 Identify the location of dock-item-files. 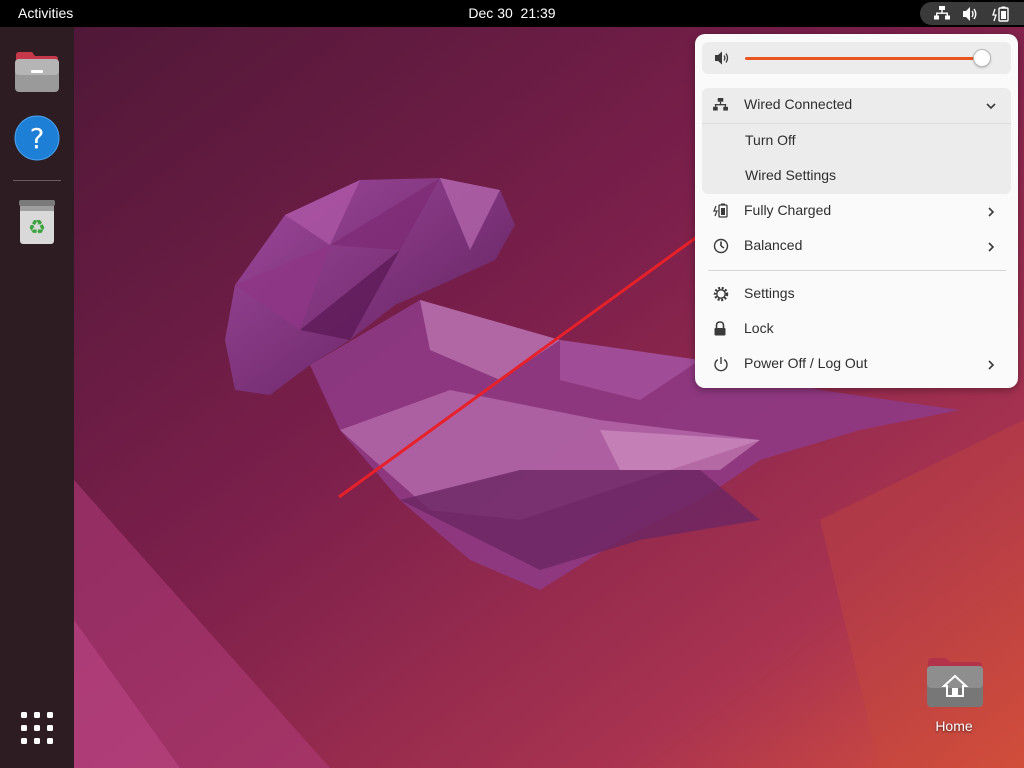
(37, 72).